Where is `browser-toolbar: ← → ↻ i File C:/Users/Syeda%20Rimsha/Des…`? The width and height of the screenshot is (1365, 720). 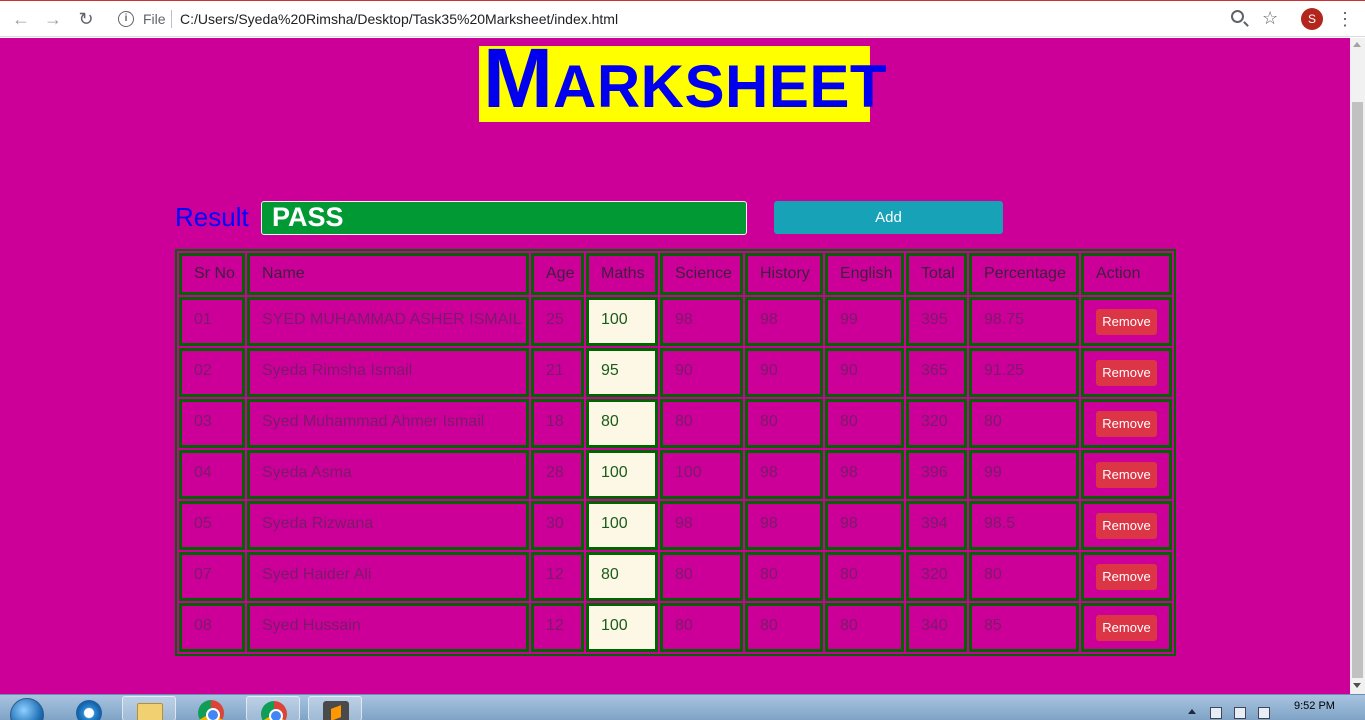
browser-toolbar: ← → ↻ i File C:/Users/Syeda%20Rimsha/Des… is located at coordinates (682, 18).